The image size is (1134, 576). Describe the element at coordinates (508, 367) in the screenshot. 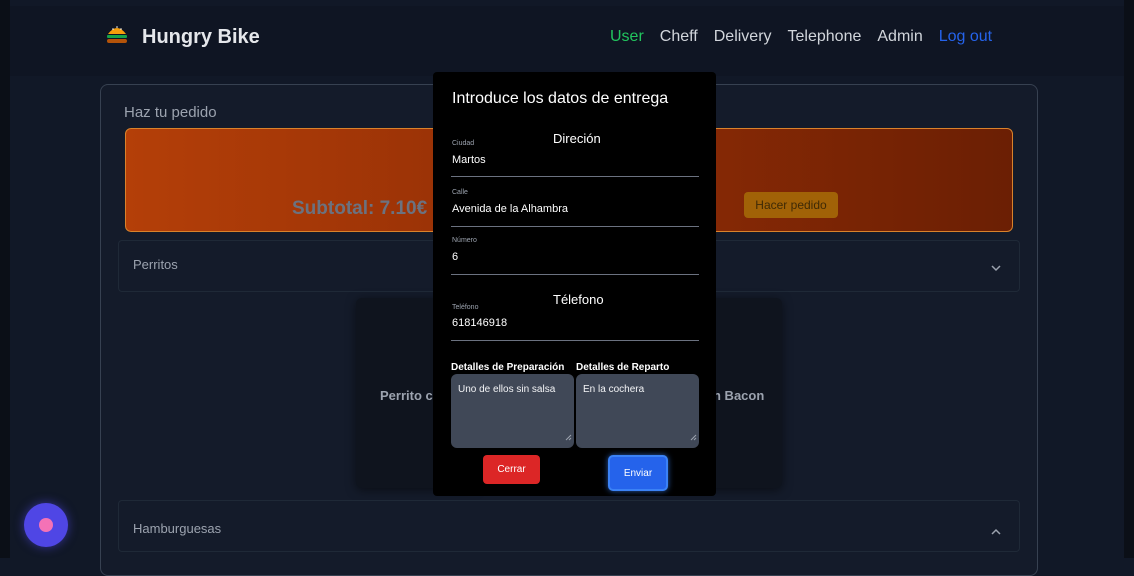

I see `prep-details-label: Detalles de Preparación` at that location.